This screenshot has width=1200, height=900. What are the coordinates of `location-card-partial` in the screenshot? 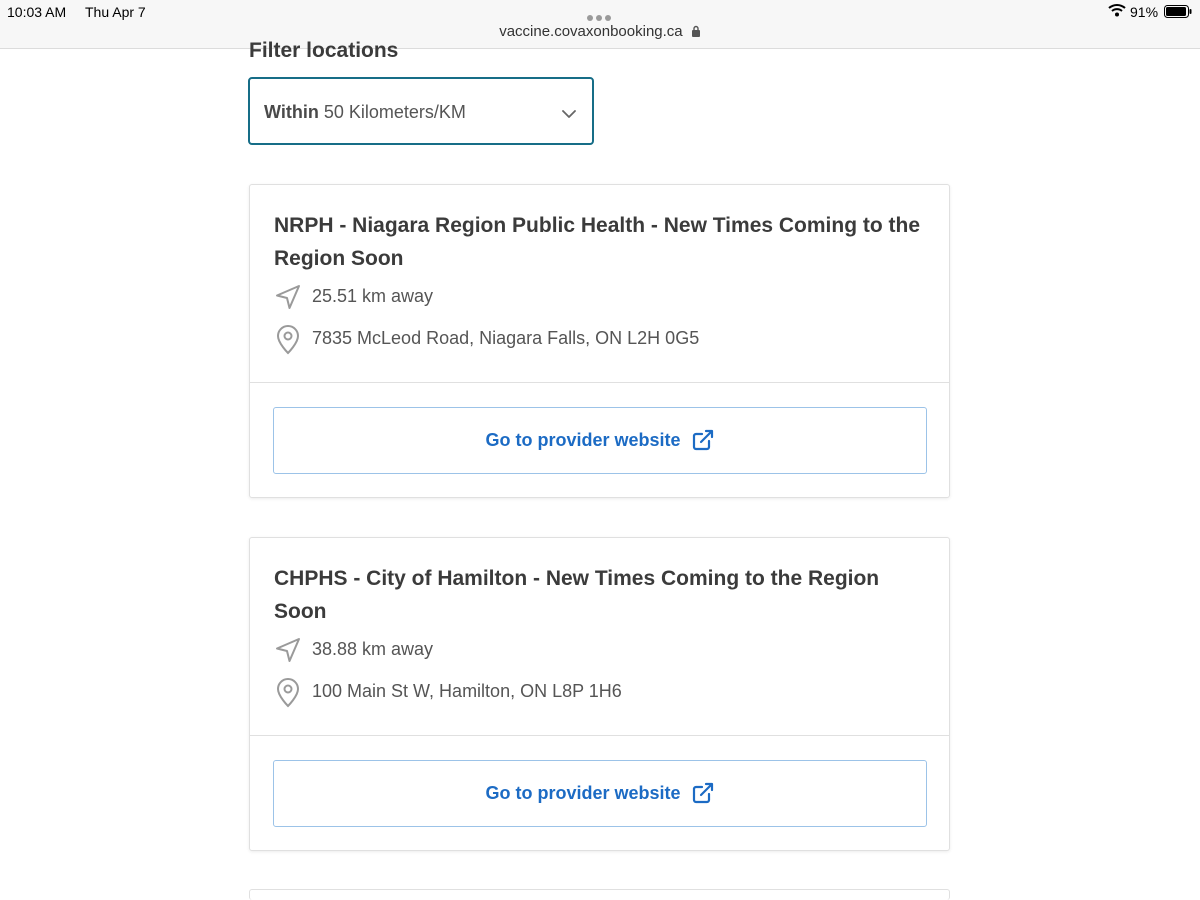 It's located at (599, 894).